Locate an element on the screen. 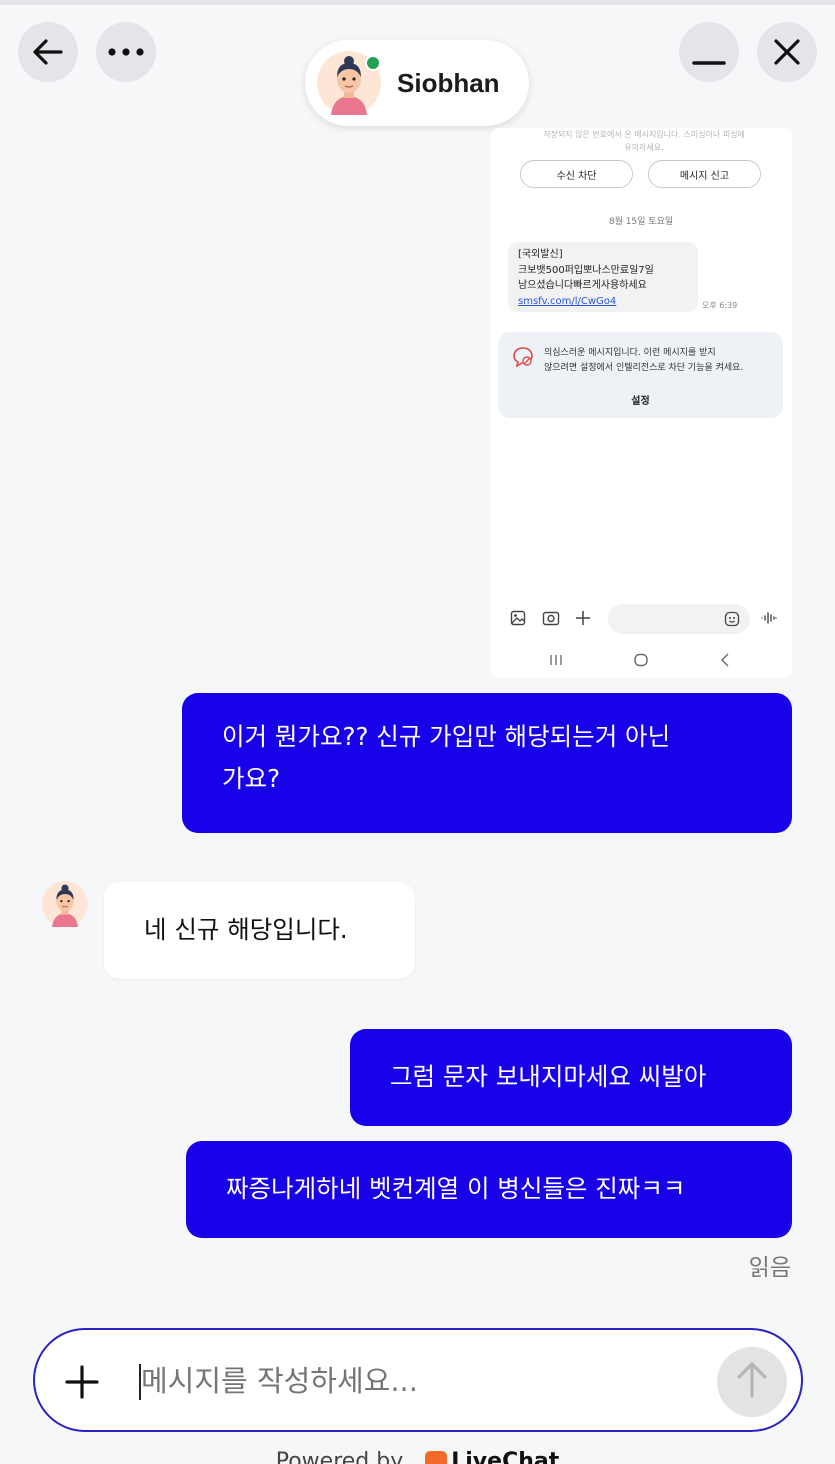  close-icon is located at coordinates (787, 52).